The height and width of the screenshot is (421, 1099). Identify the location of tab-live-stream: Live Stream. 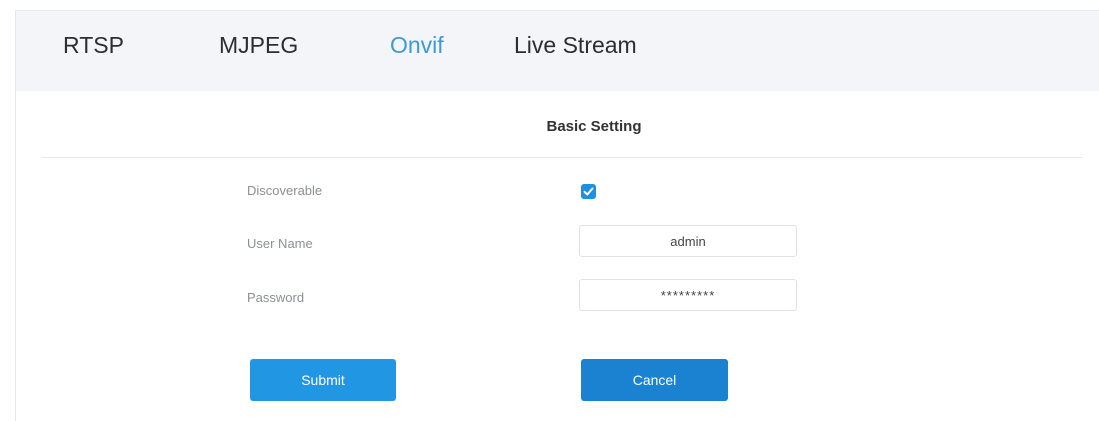
(575, 45).